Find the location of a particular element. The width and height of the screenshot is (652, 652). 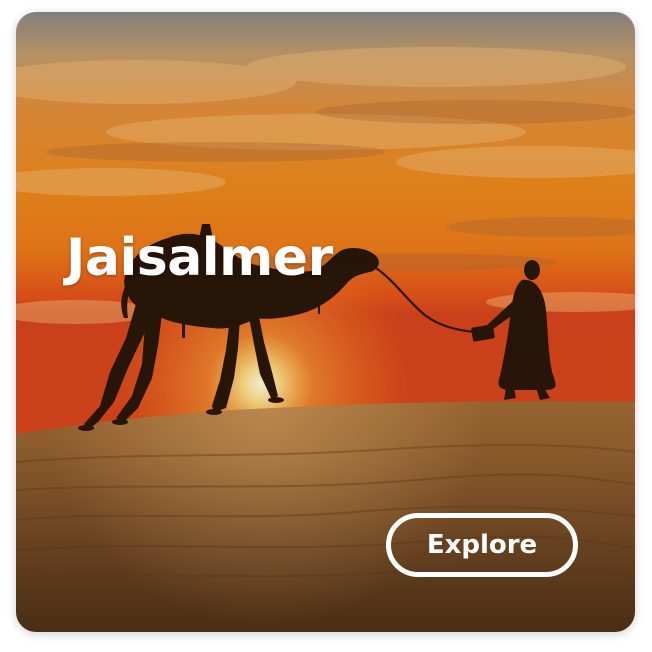

card-title: Jaisalmer is located at coordinates (199, 258).